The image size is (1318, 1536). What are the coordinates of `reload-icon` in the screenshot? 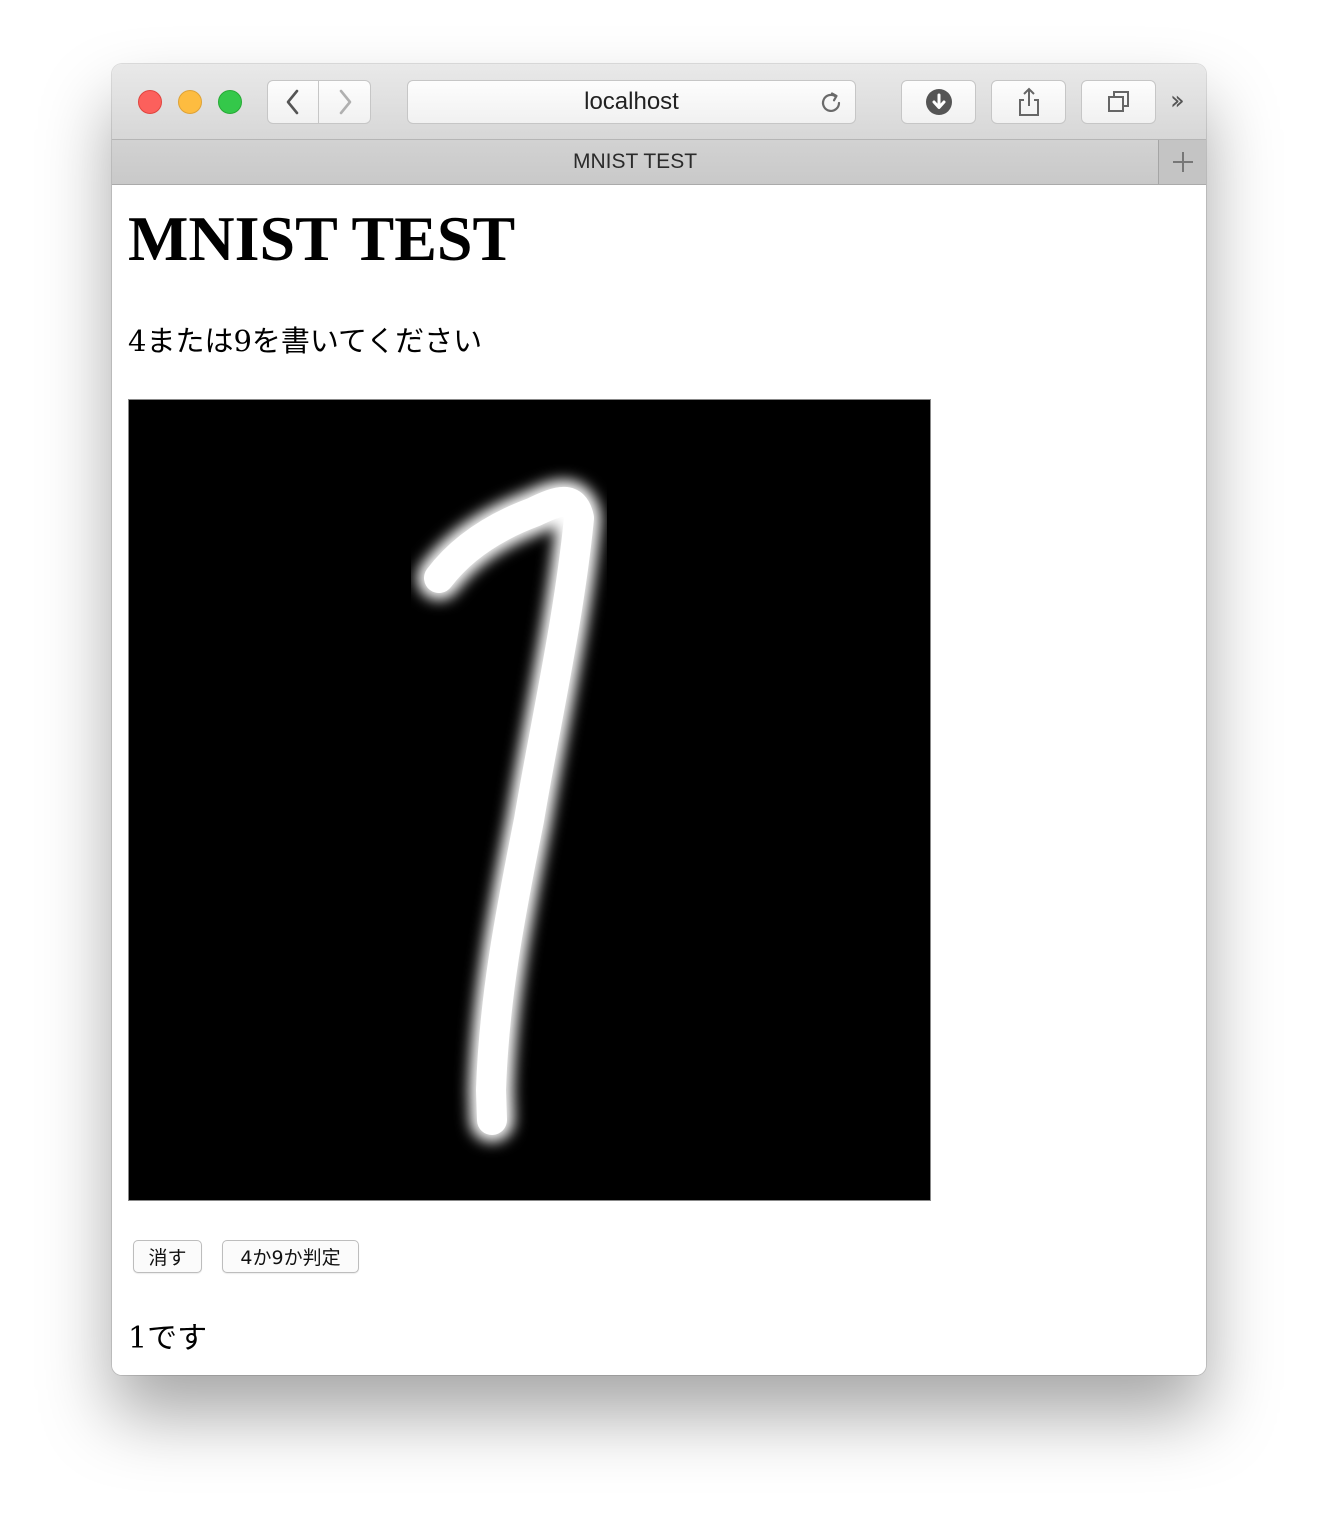 It's located at (831, 103).